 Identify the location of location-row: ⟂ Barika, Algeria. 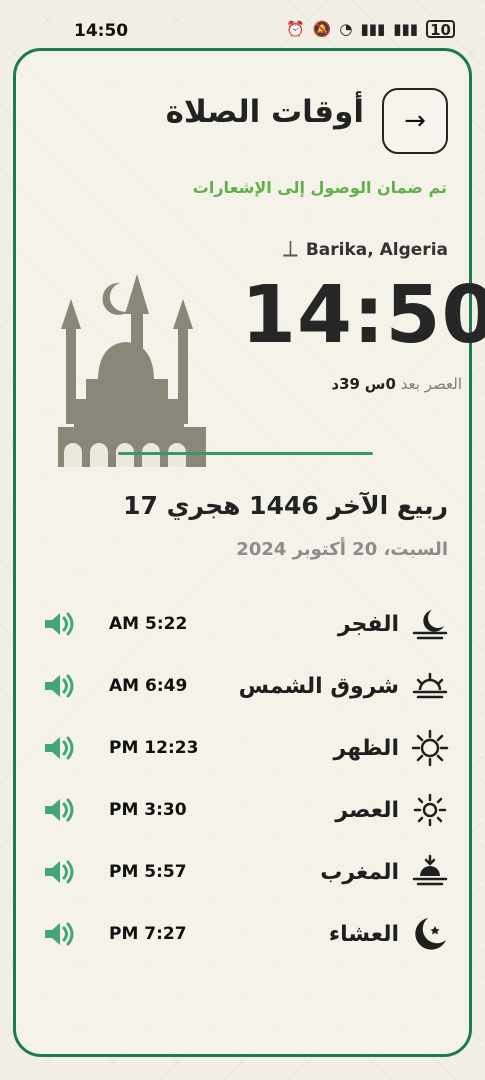
(341, 249).